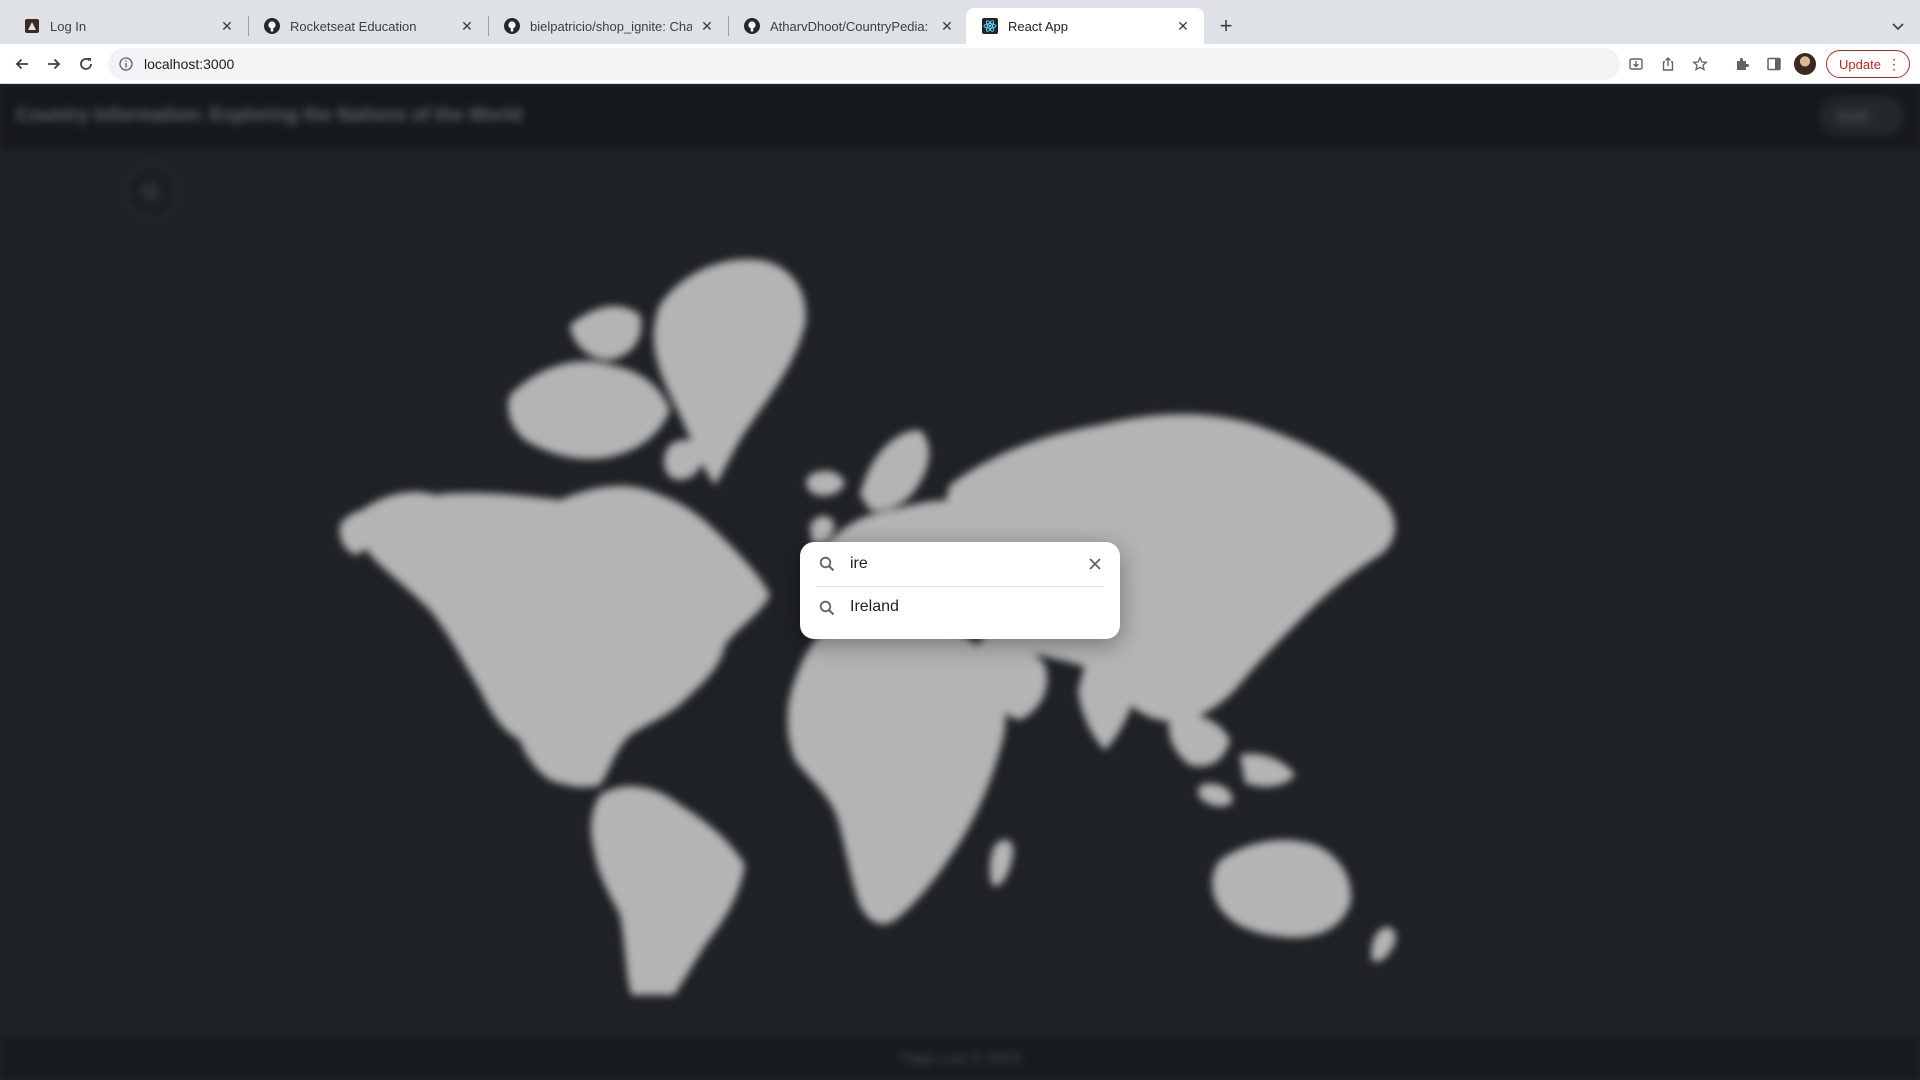 Image resolution: width=1920 pixels, height=1080 pixels. Describe the element at coordinates (874, 606) in the screenshot. I see `search-result-label: Ireland` at that location.